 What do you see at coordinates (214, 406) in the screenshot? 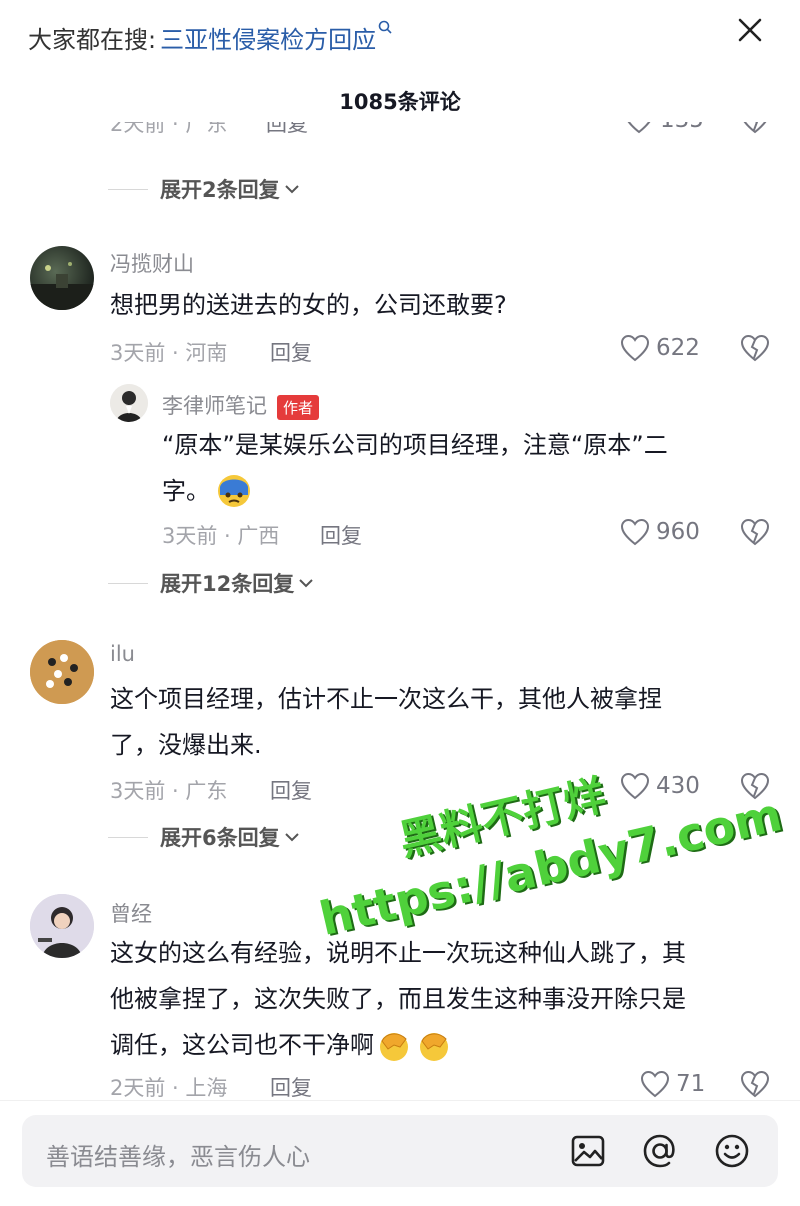
I see `username: 李律师笔记` at bounding box center [214, 406].